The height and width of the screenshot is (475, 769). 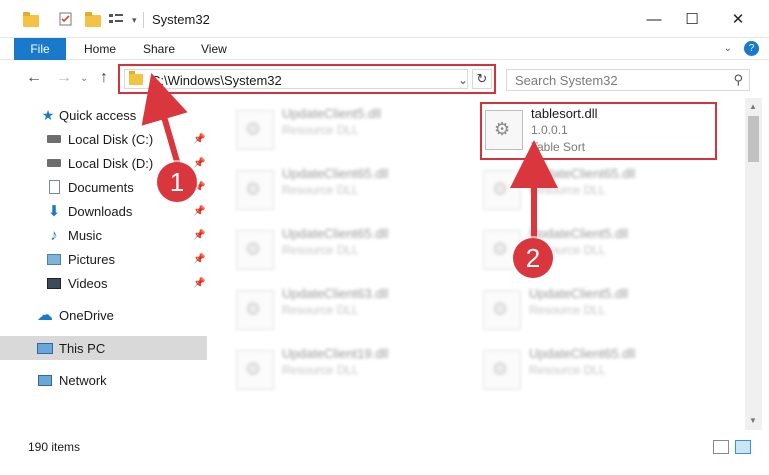 I want to click on step-badge-2: 2, so click(x=533, y=258).